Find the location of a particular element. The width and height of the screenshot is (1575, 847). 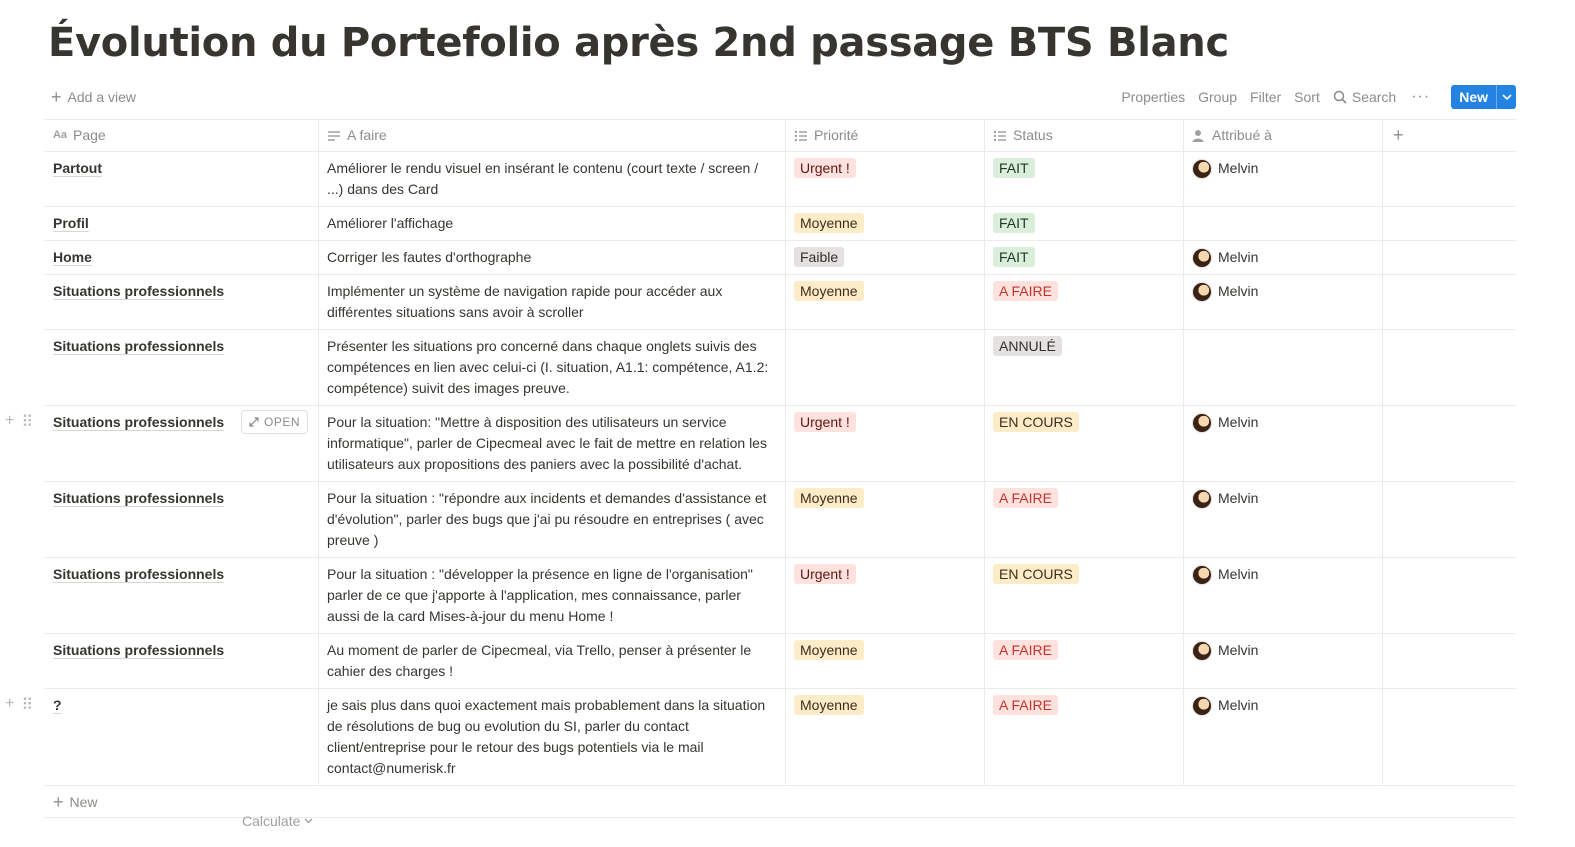

column-header-priorite: Priorité is located at coordinates (885, 135).